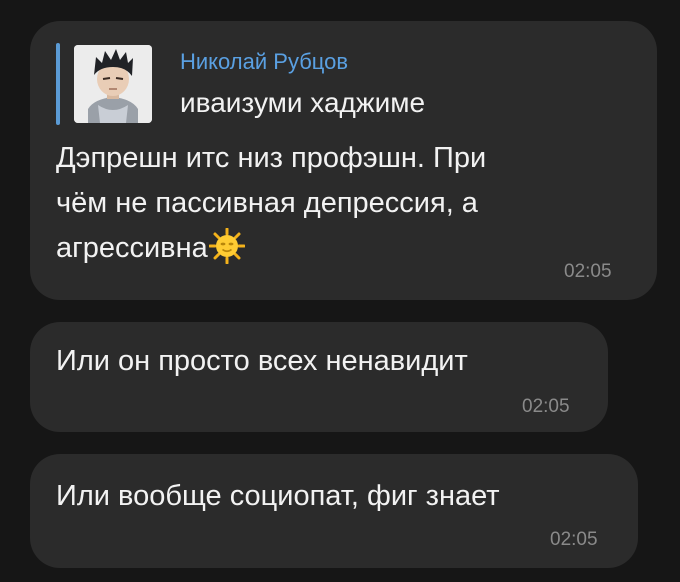  I want to click on message-line-text: агрессивна, so click(132, 248).